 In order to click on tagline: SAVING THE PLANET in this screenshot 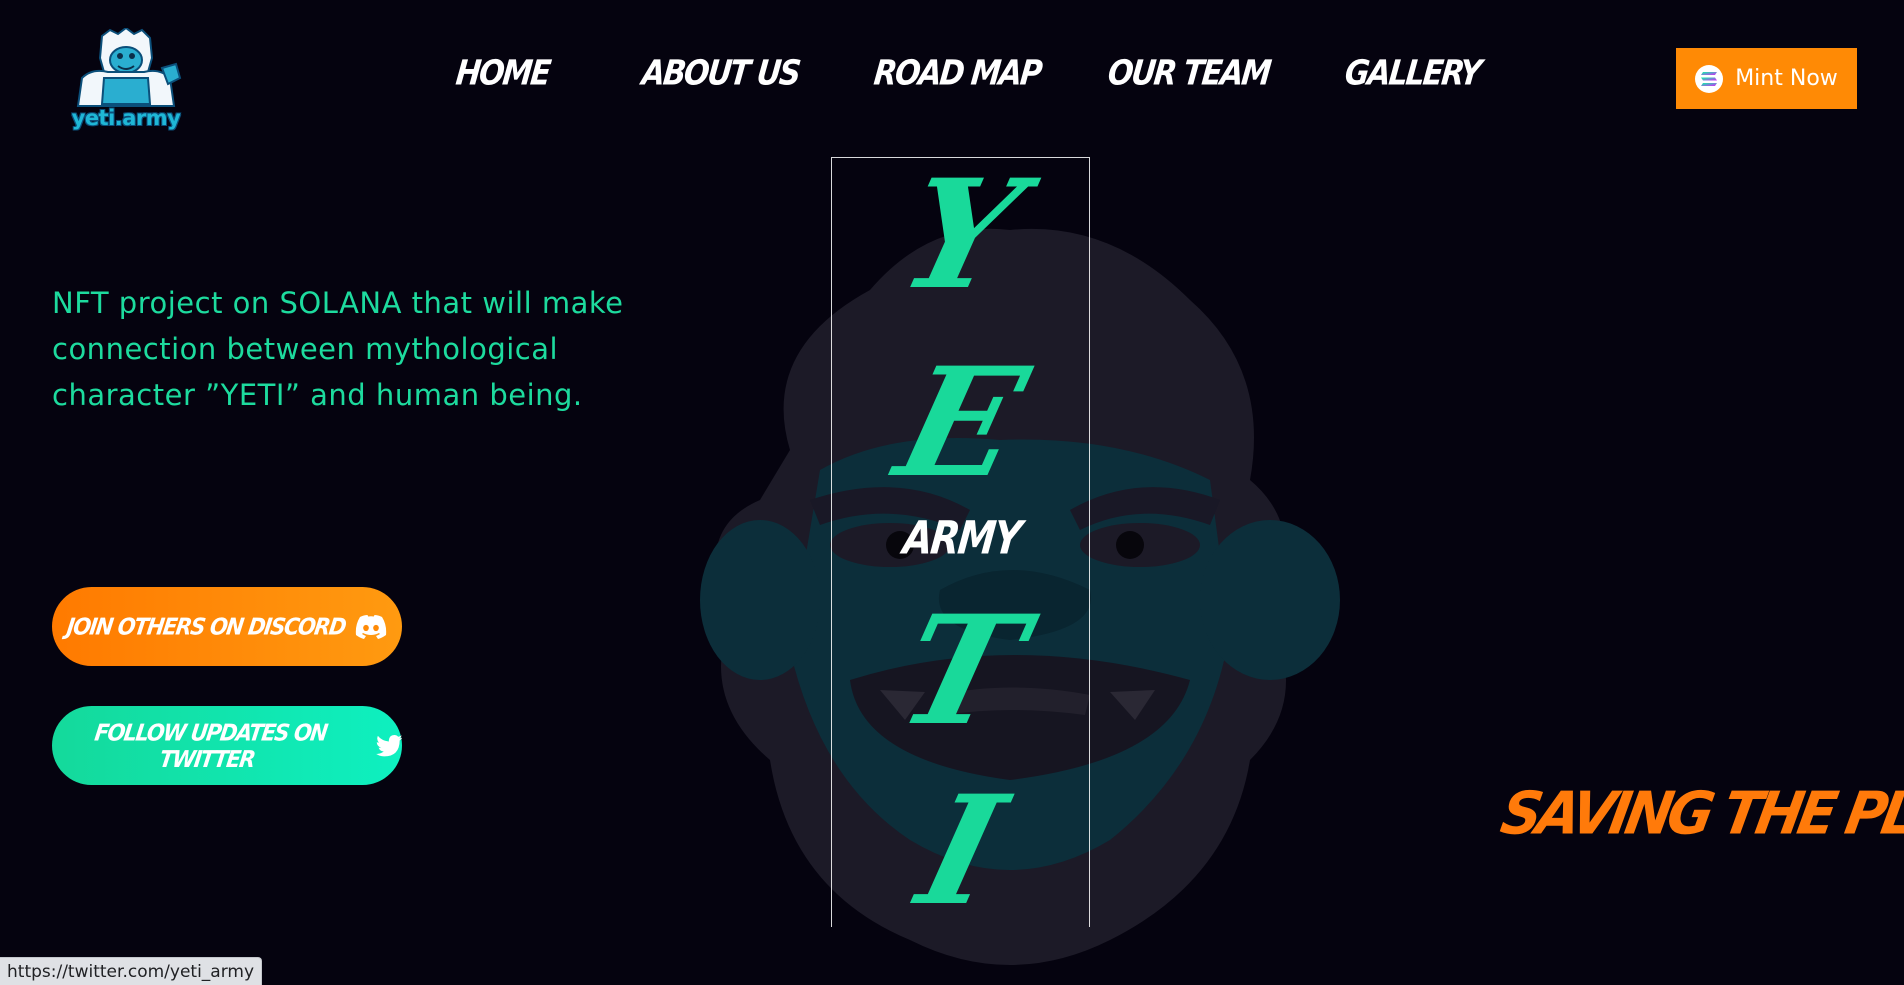, I will do `click(1699, 814)`.